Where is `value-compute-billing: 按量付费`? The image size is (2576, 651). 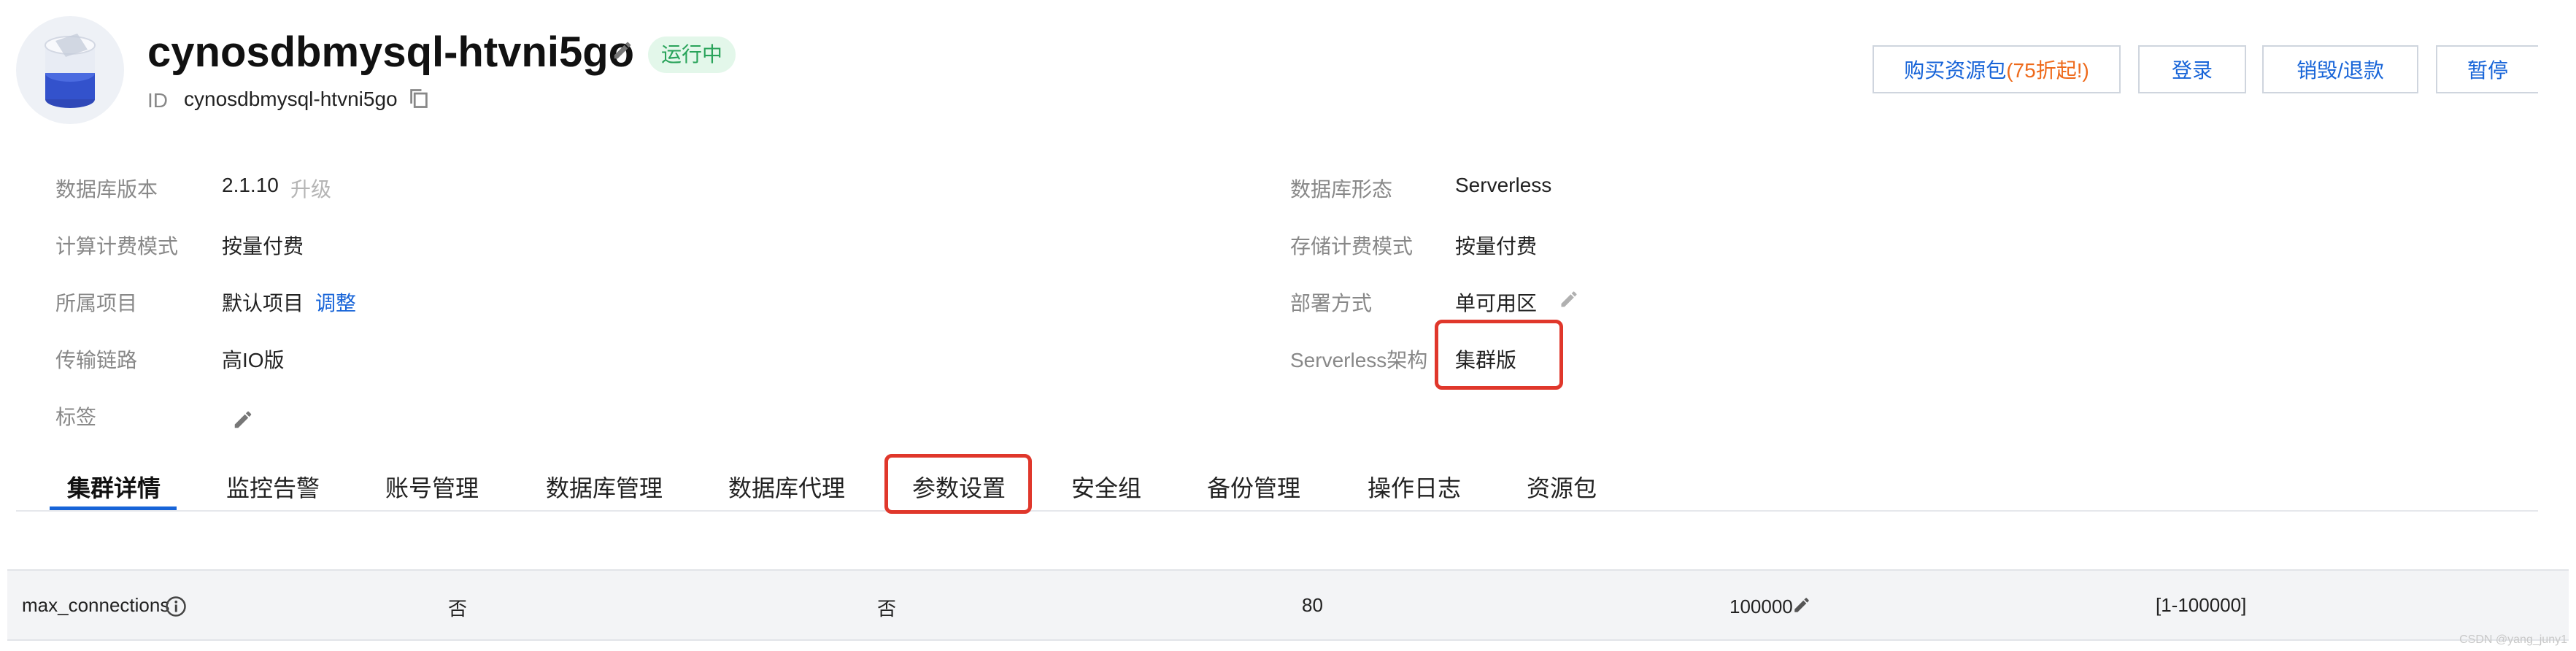
value-compute-billing: 按量付费 is located at coordinates (263, 246).